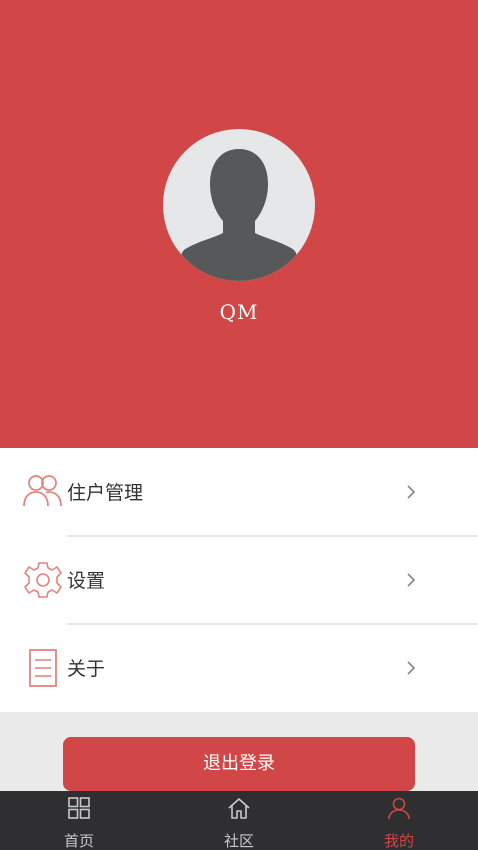 The width and height of the screenshot is (478, 850). What do you see at coordinates (86, 581) in the screenshot?
I see `menu-item-label: 设置` at bounding box center [86, 581].